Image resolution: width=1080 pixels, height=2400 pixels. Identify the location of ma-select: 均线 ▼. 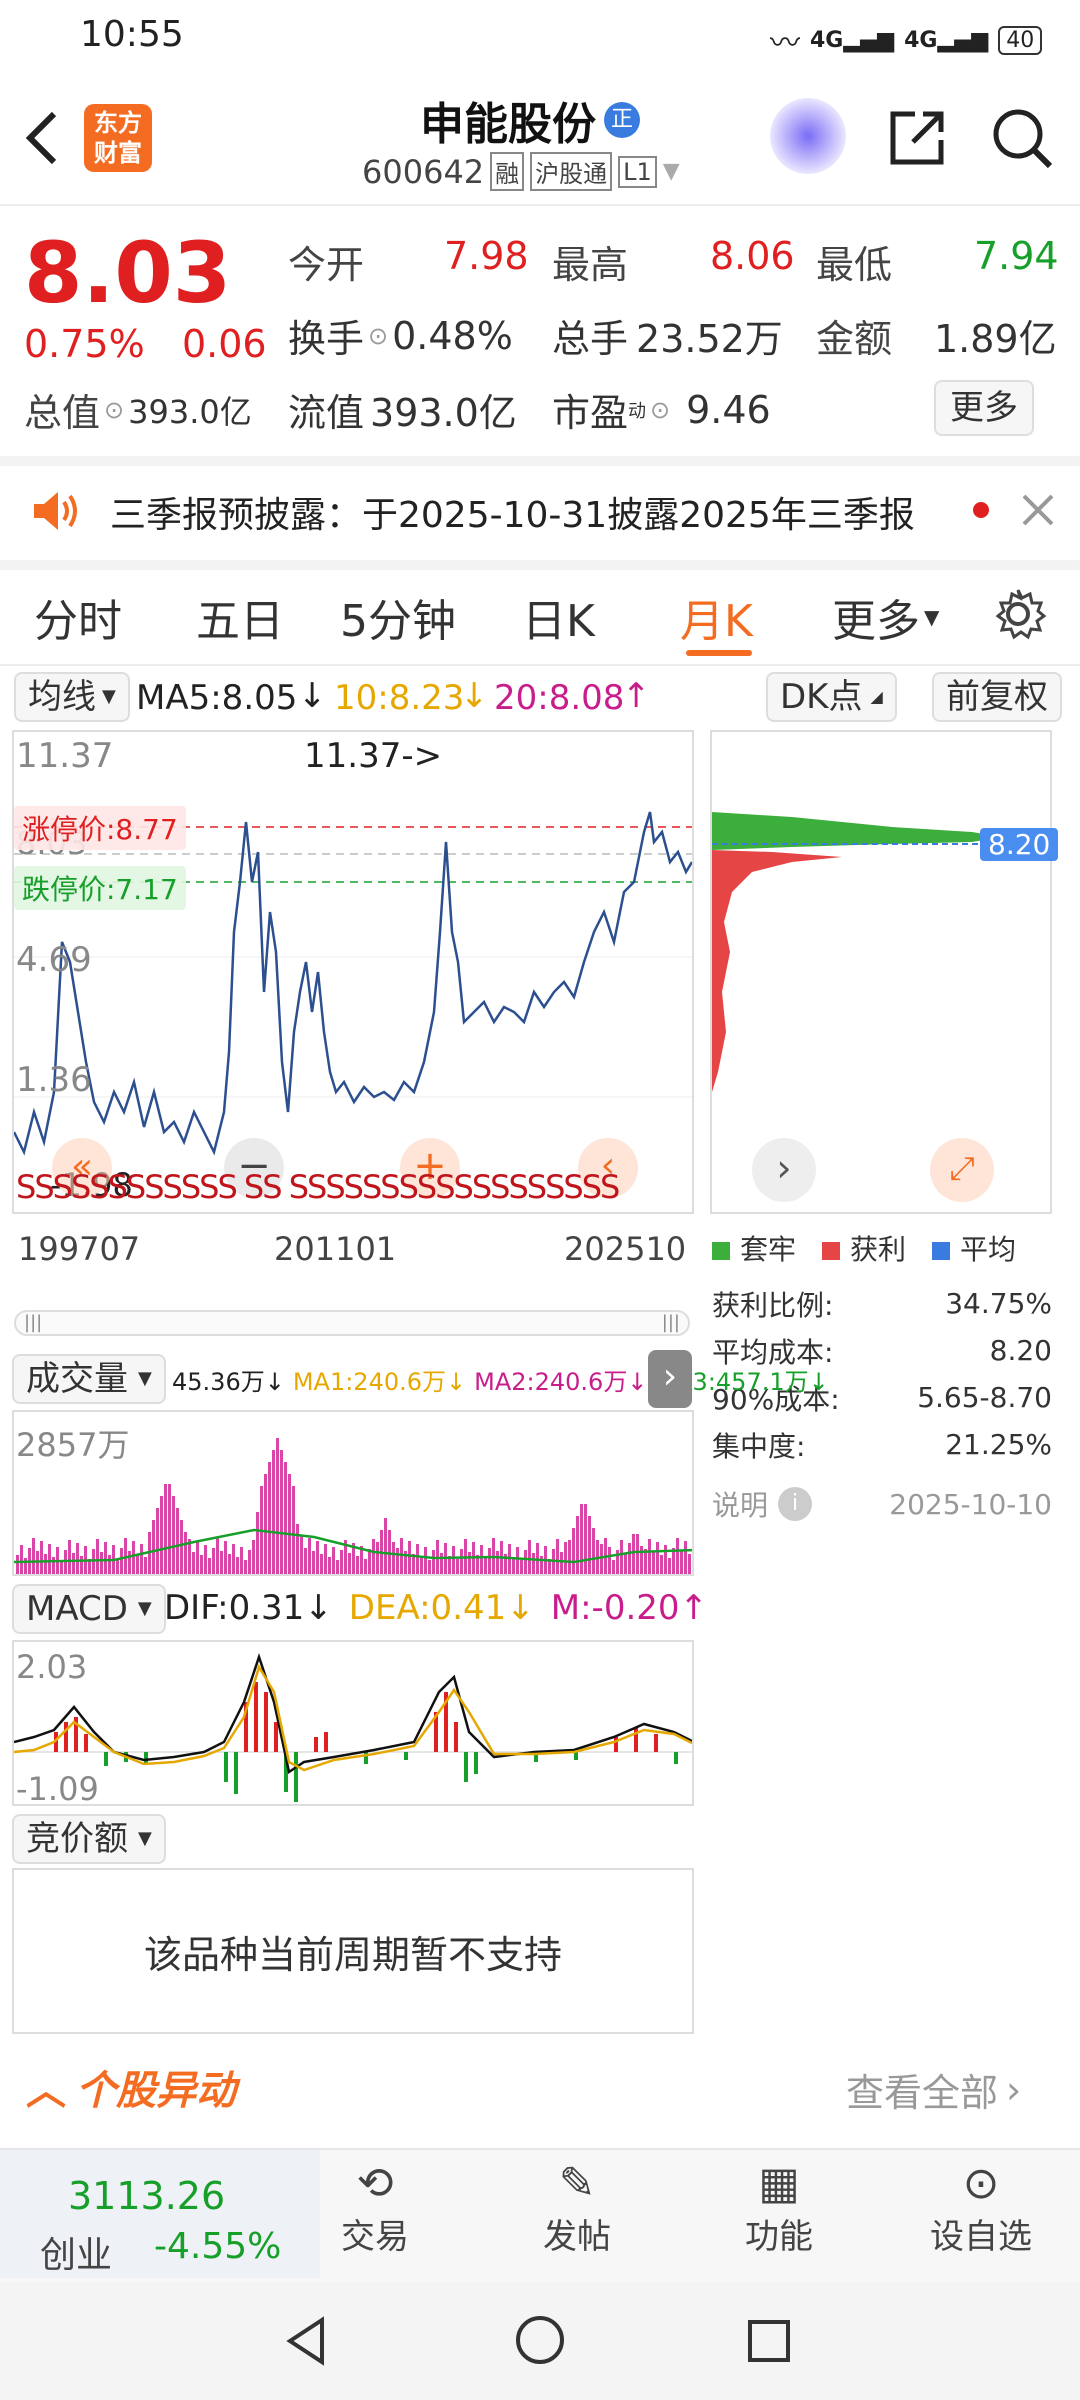
(72, 697).